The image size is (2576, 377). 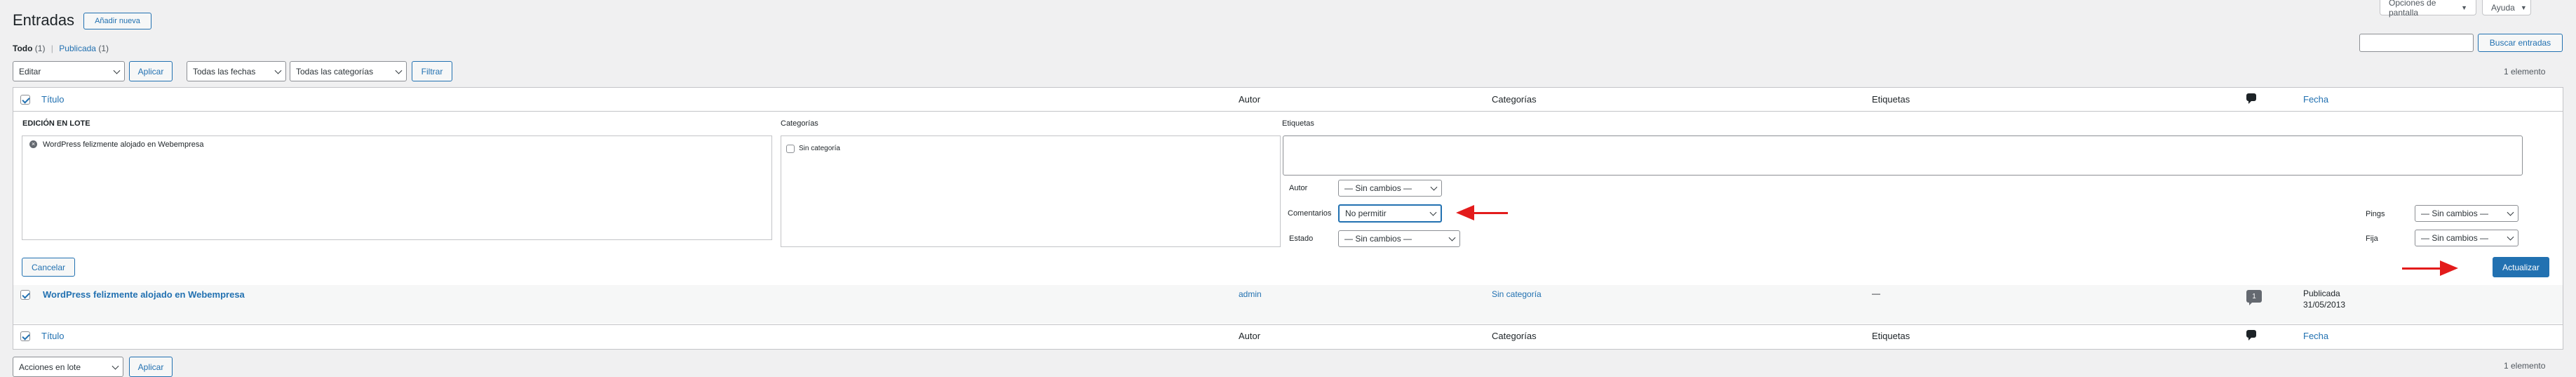 What do you see at coordinates (50, 367) in the screenshot?
I see `bottom-bulk-action-value: Acciones en lote` at bounding box center [50, 367].